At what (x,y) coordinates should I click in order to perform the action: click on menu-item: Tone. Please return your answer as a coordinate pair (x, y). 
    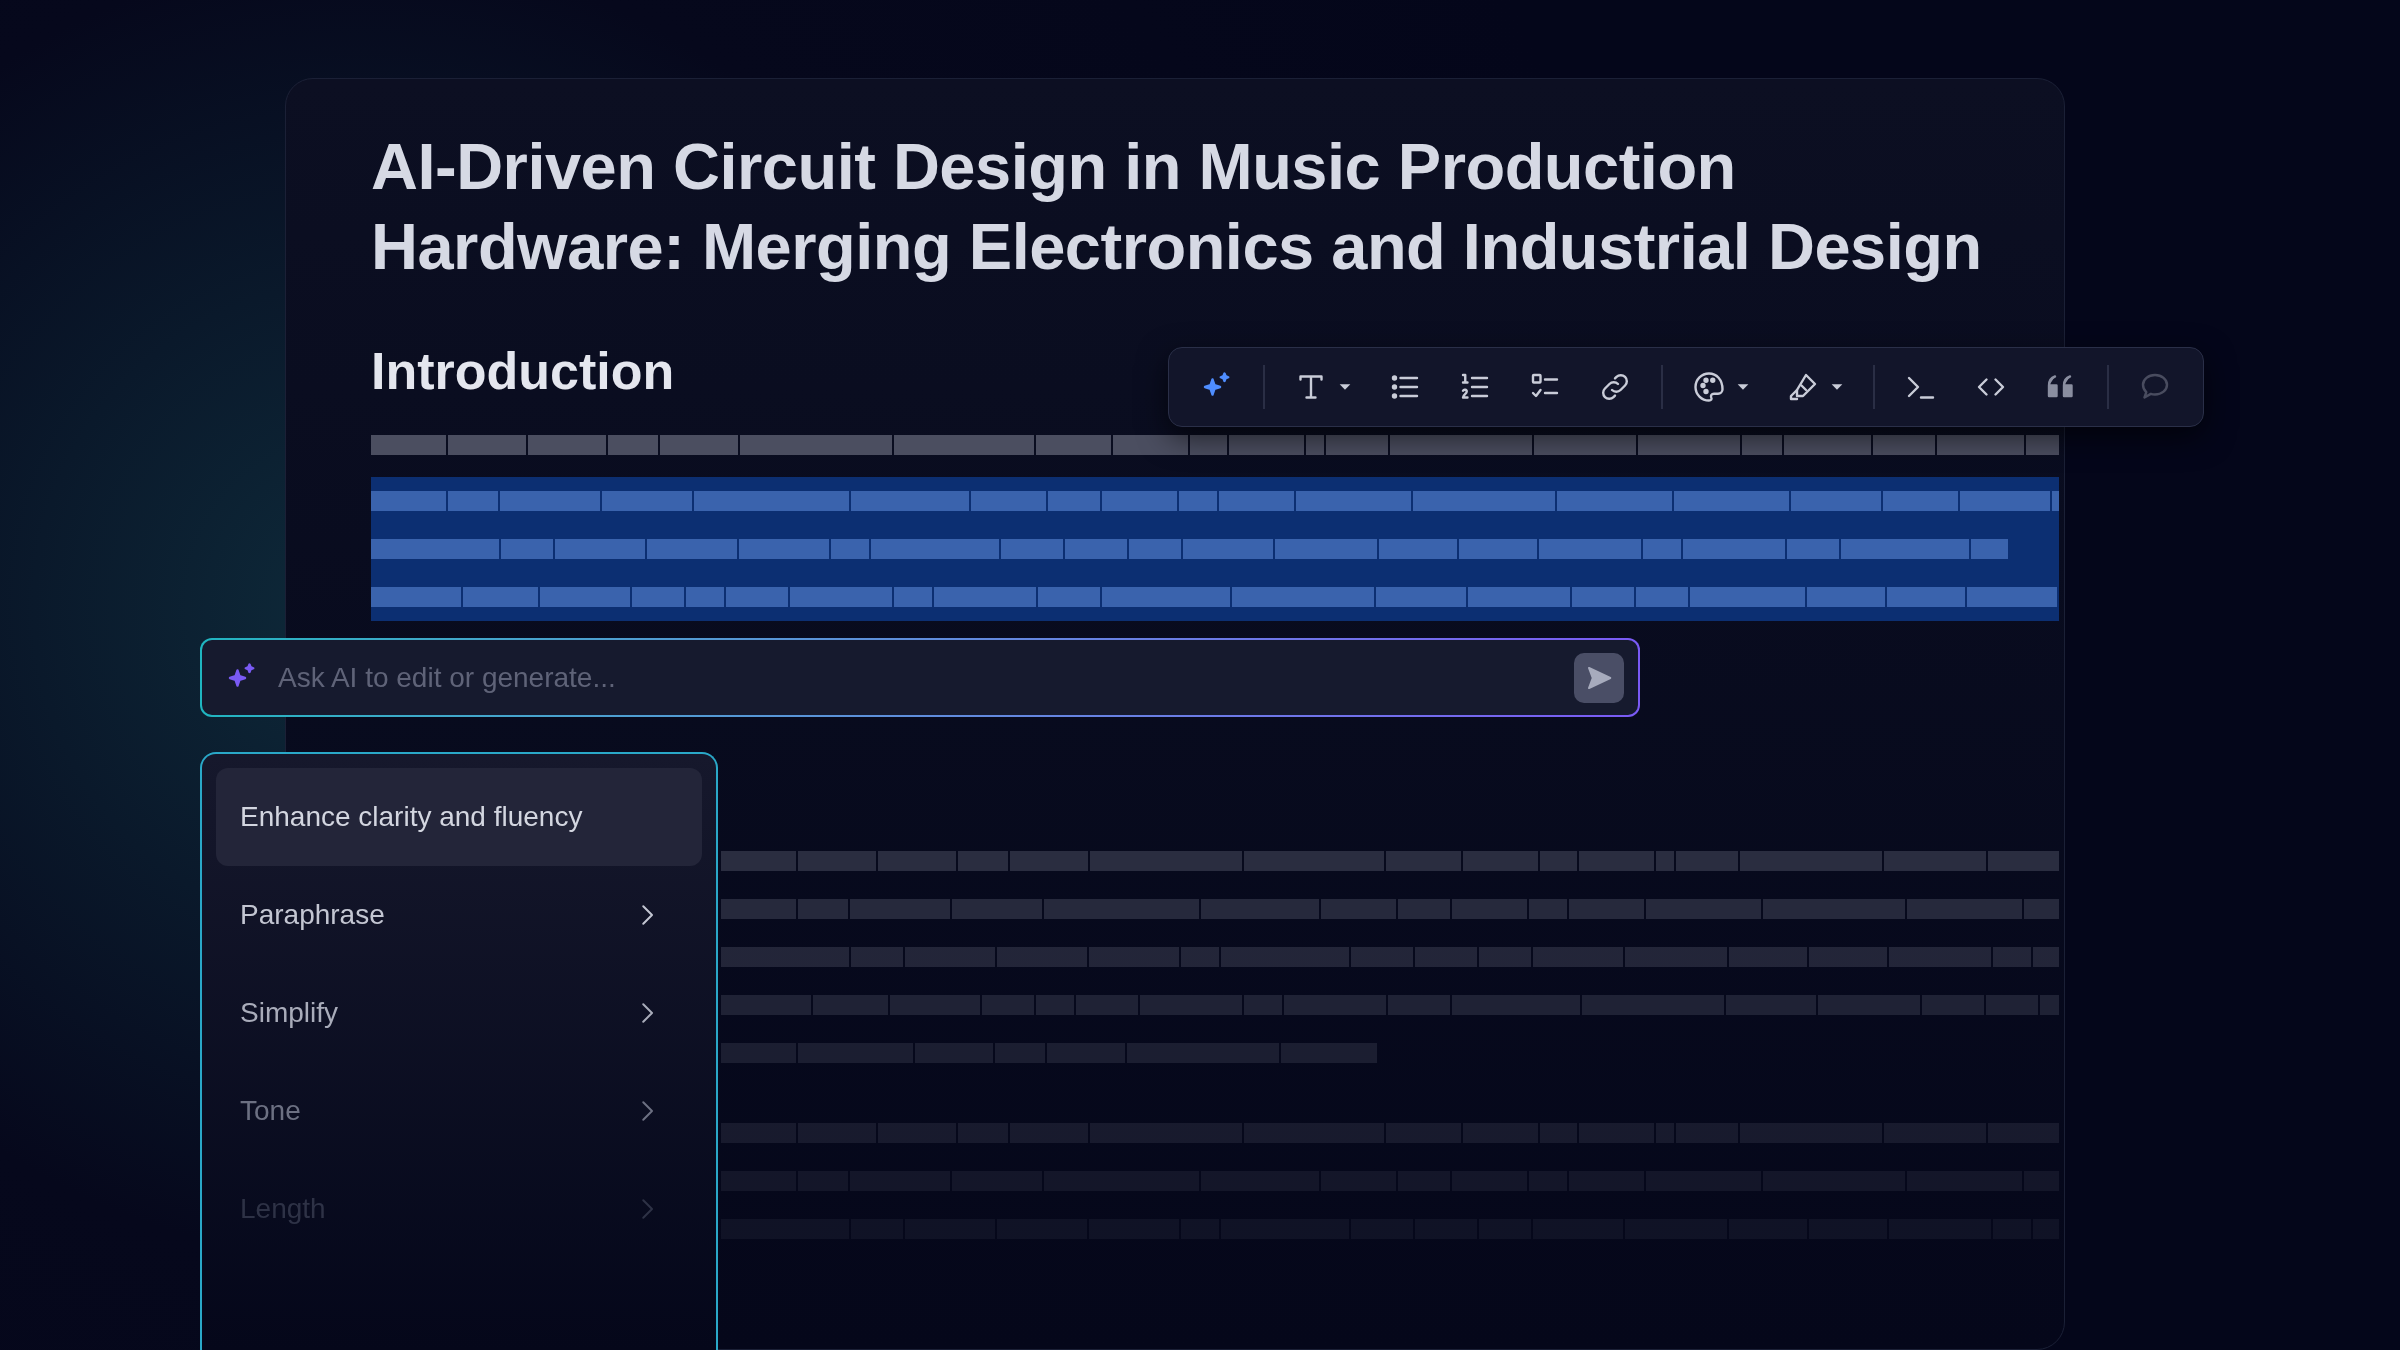
    Looking at the image, I should click on (459, 1111).